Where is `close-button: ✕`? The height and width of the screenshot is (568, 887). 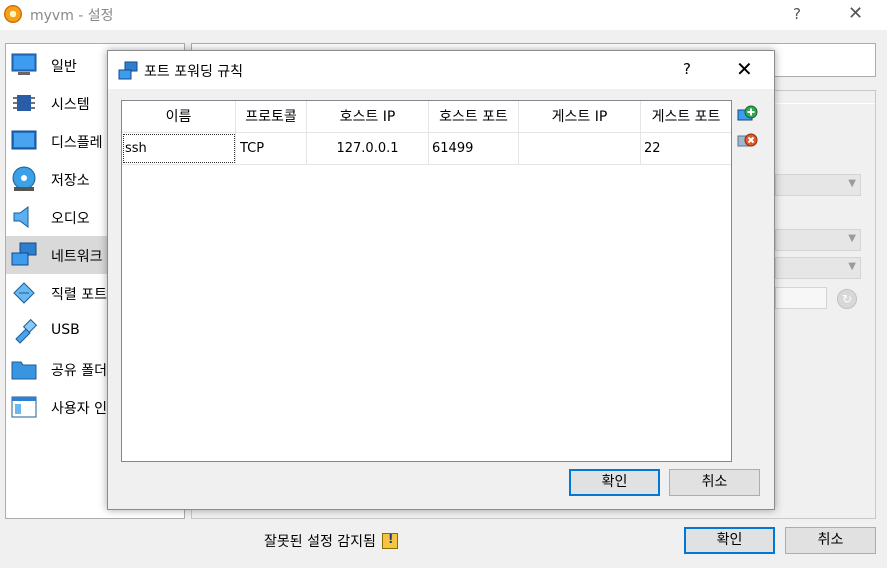
close-button: ✕ is located at coordinates (855, 13).